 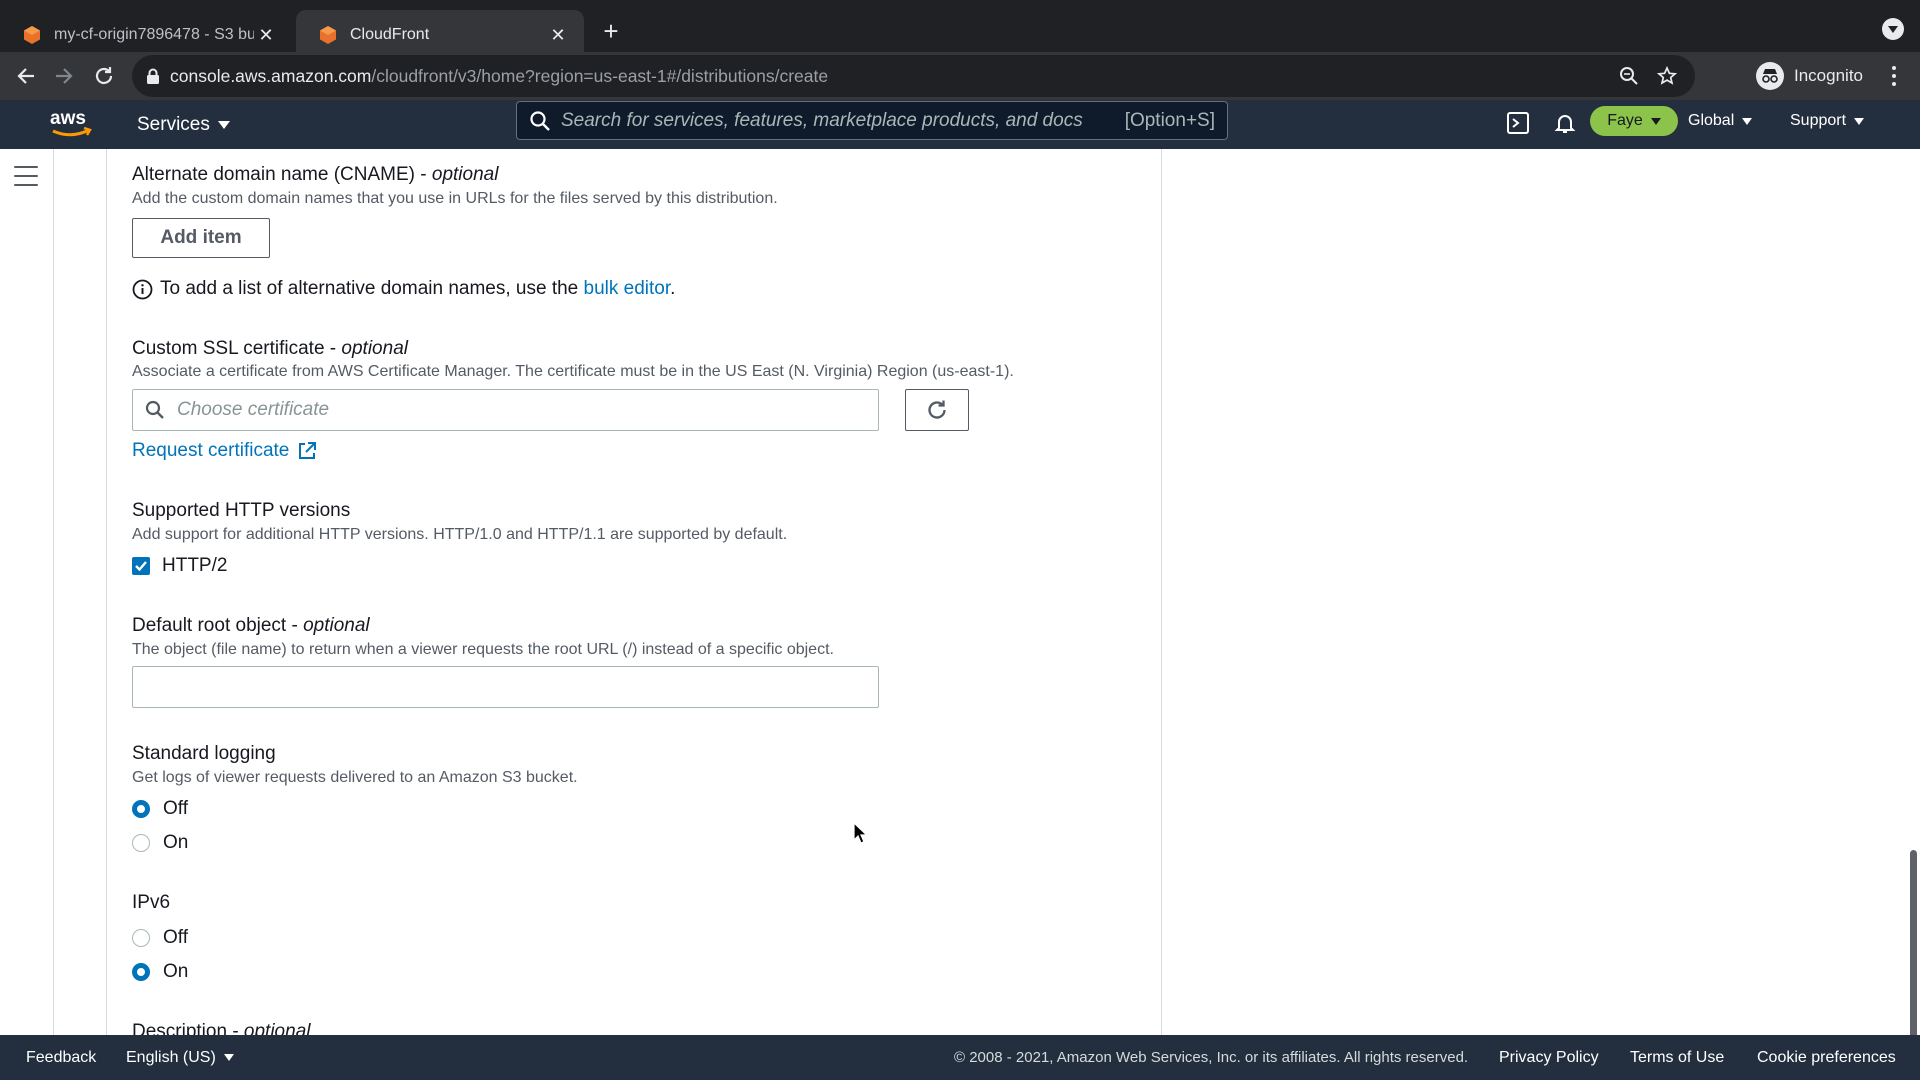 I want to click on back-arrow-icon, so click(x=26, y=76).